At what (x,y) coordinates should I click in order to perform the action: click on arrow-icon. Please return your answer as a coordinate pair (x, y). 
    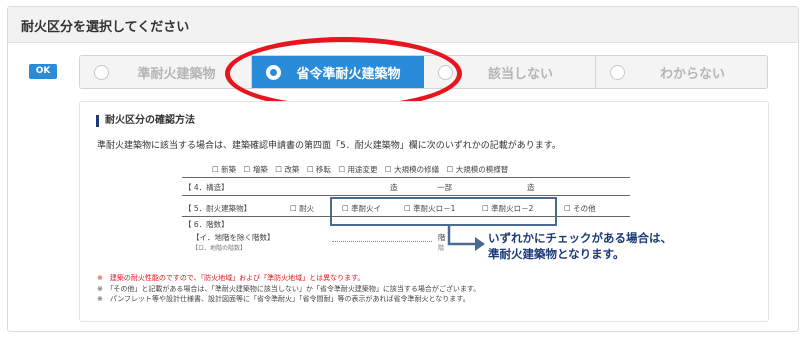
    Looking at the image, I should click on (466, 237).